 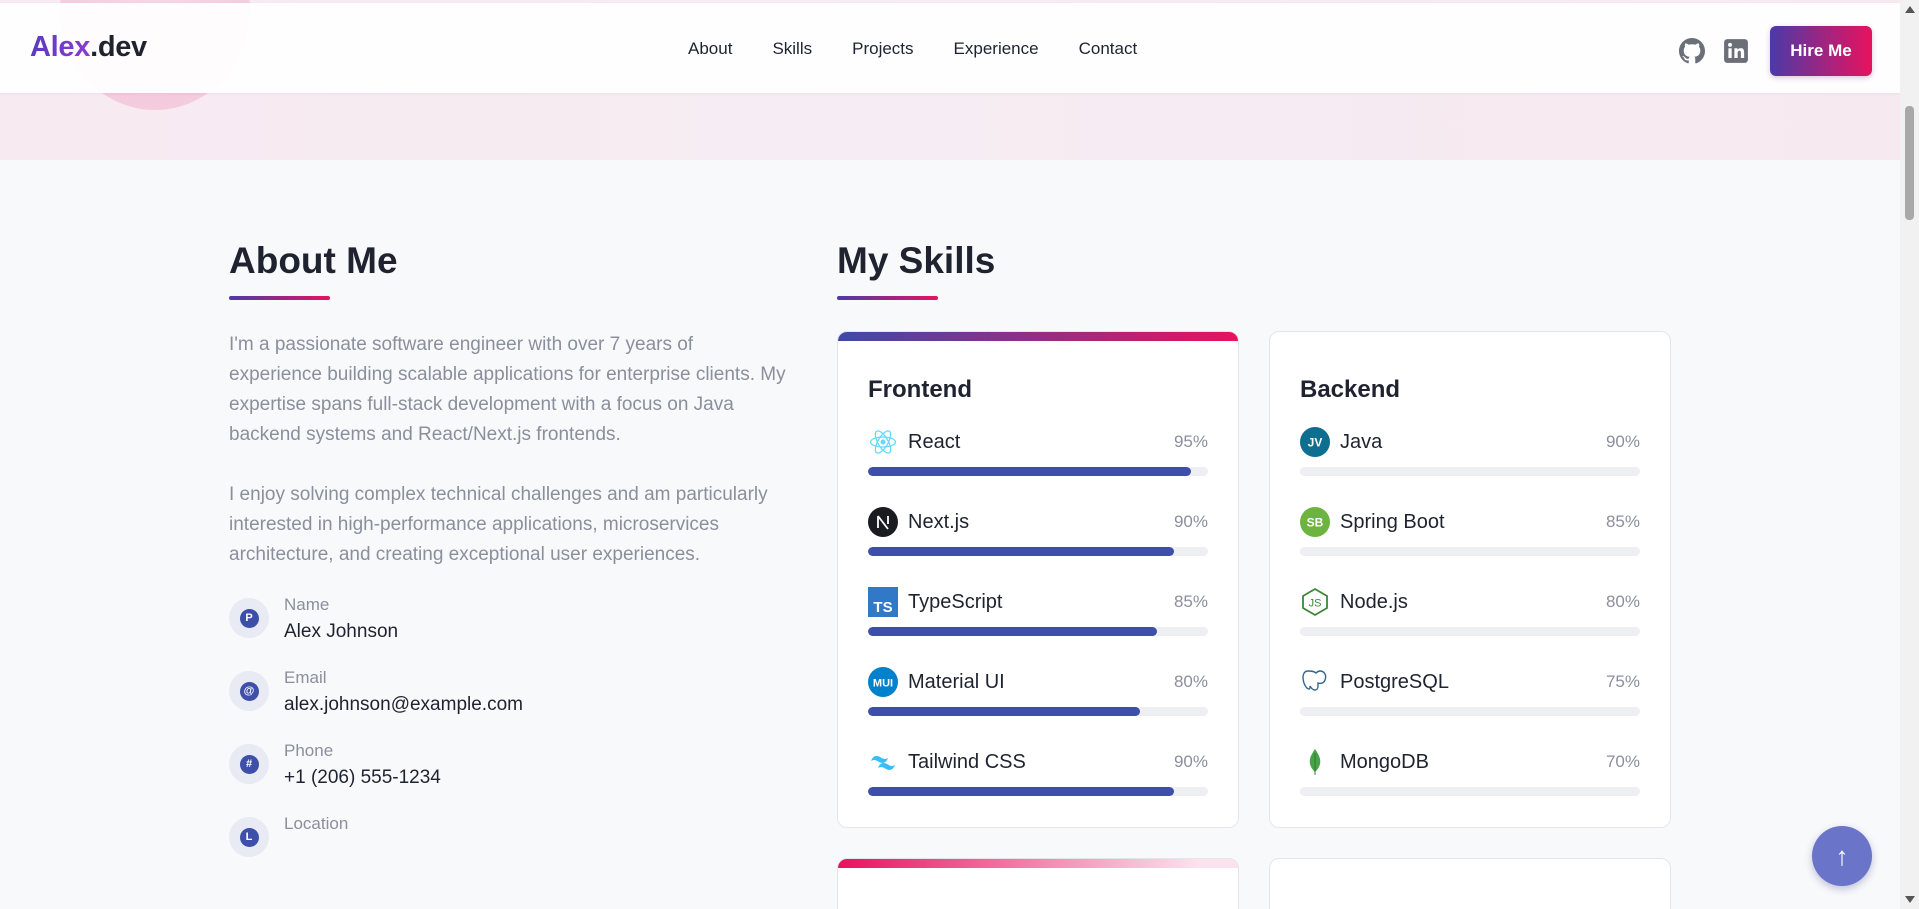 I want to click on info-label: Phone, so click(x=309, y=750).